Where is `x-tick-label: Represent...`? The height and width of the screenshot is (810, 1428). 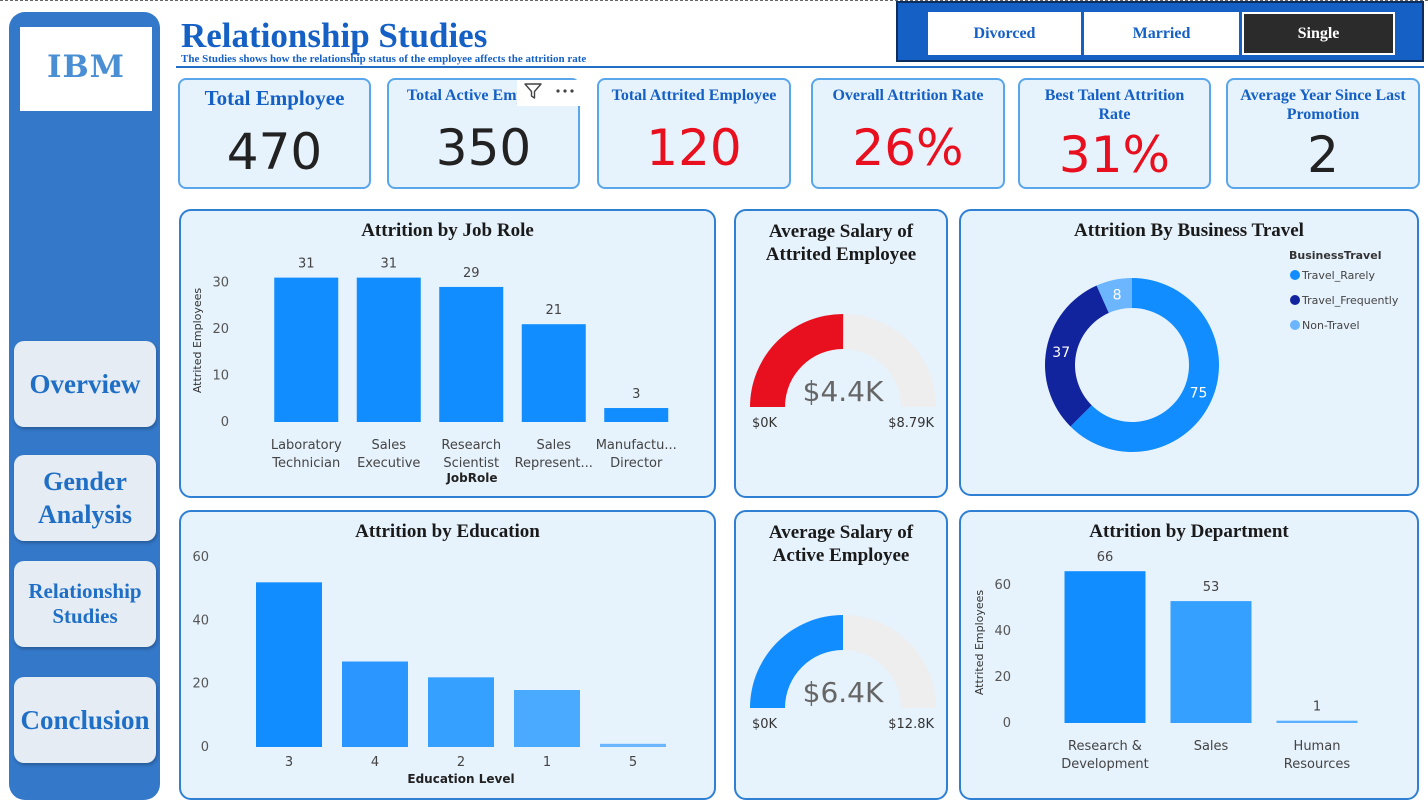
x-tick-label: Represent... is located at coordinates (554, 463).